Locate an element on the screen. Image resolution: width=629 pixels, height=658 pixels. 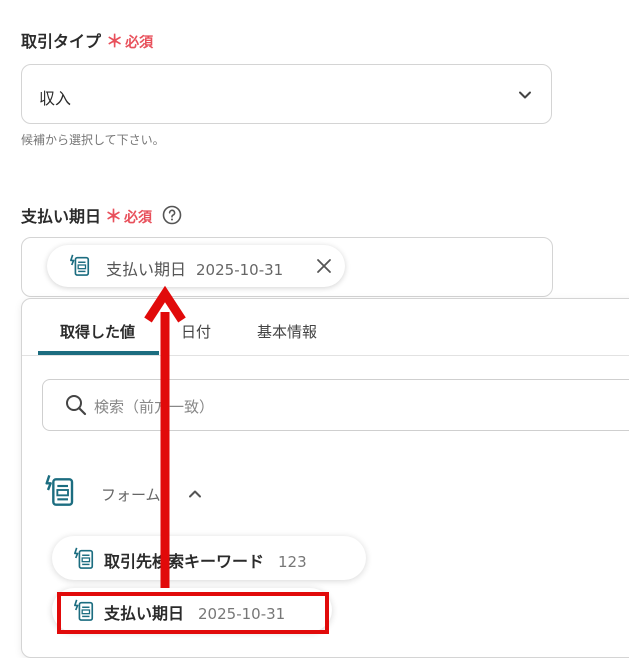
section-title: フォーム is located at coordinates (131, 494).